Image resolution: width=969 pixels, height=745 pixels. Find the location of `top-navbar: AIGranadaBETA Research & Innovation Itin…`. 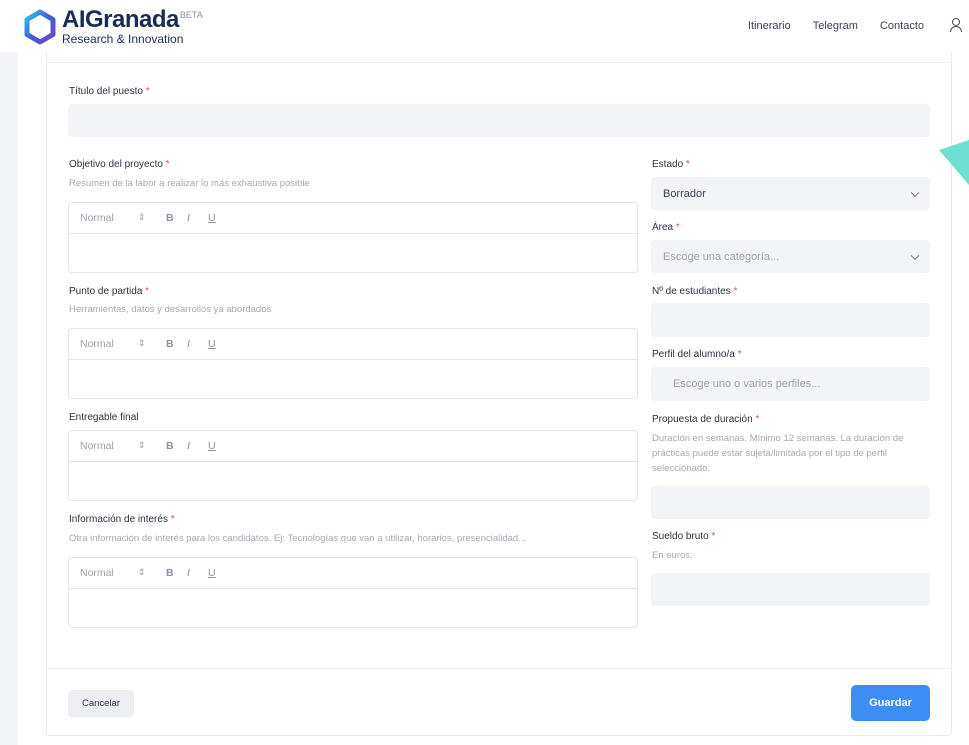

top-navbar: AIGranadaBETA Research & Innovation Itin… is located at coordinates (484, 26).